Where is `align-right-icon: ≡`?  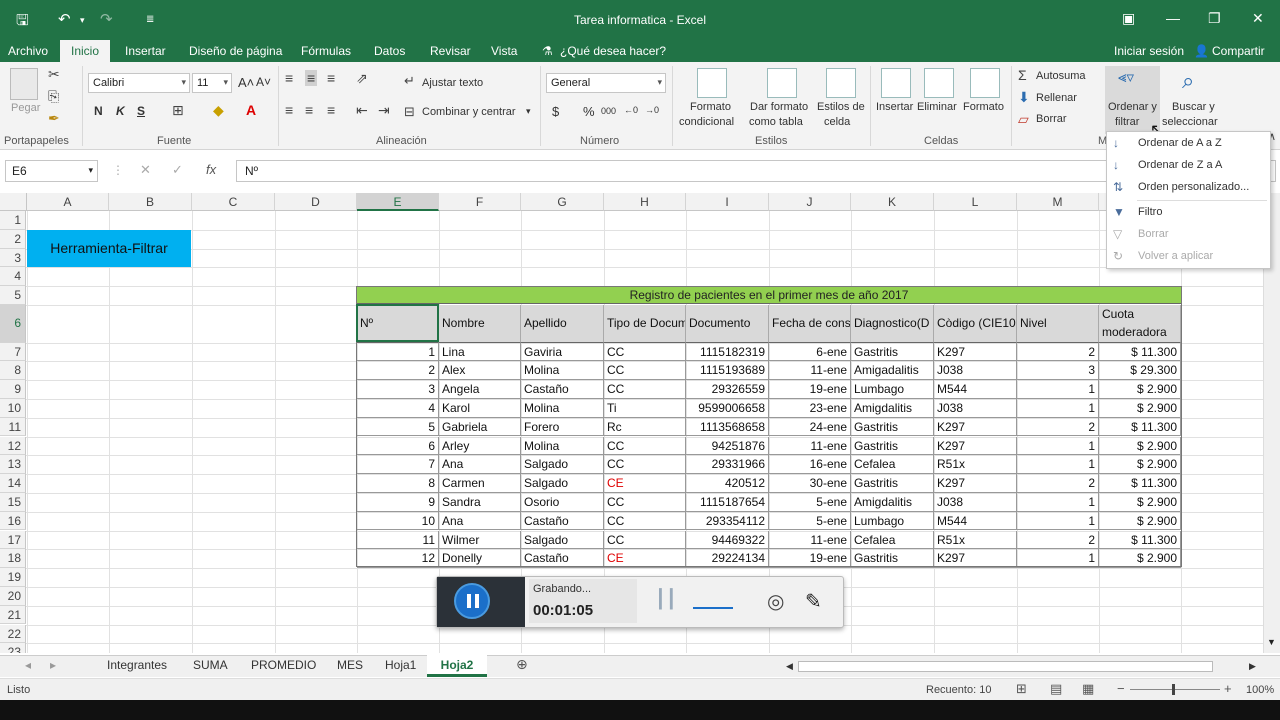
align-right-icon: ≡ is located at coordinates (331, 110).